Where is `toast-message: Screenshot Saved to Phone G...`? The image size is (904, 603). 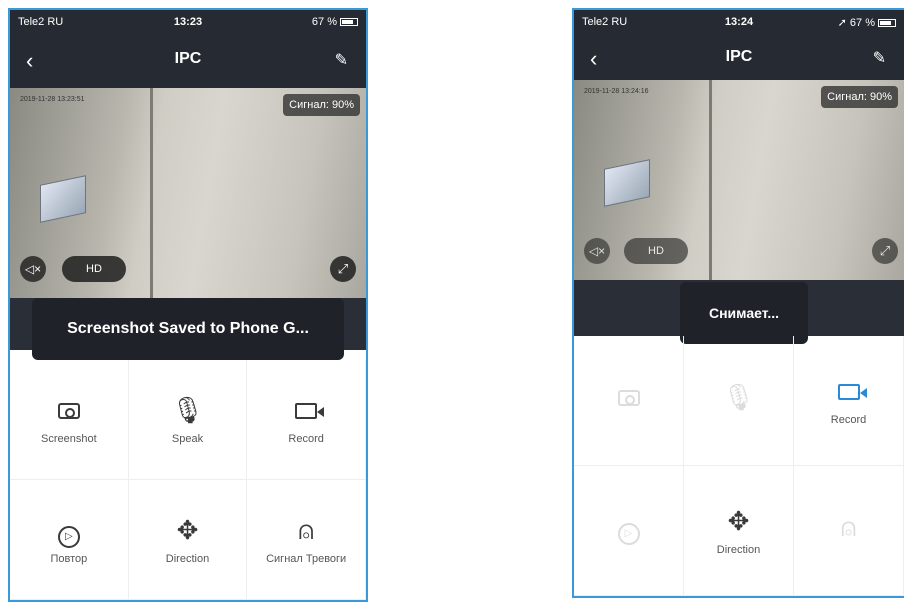 toast-message: Screenshot Saved to Phone G... is located at coordinates (188, 329).